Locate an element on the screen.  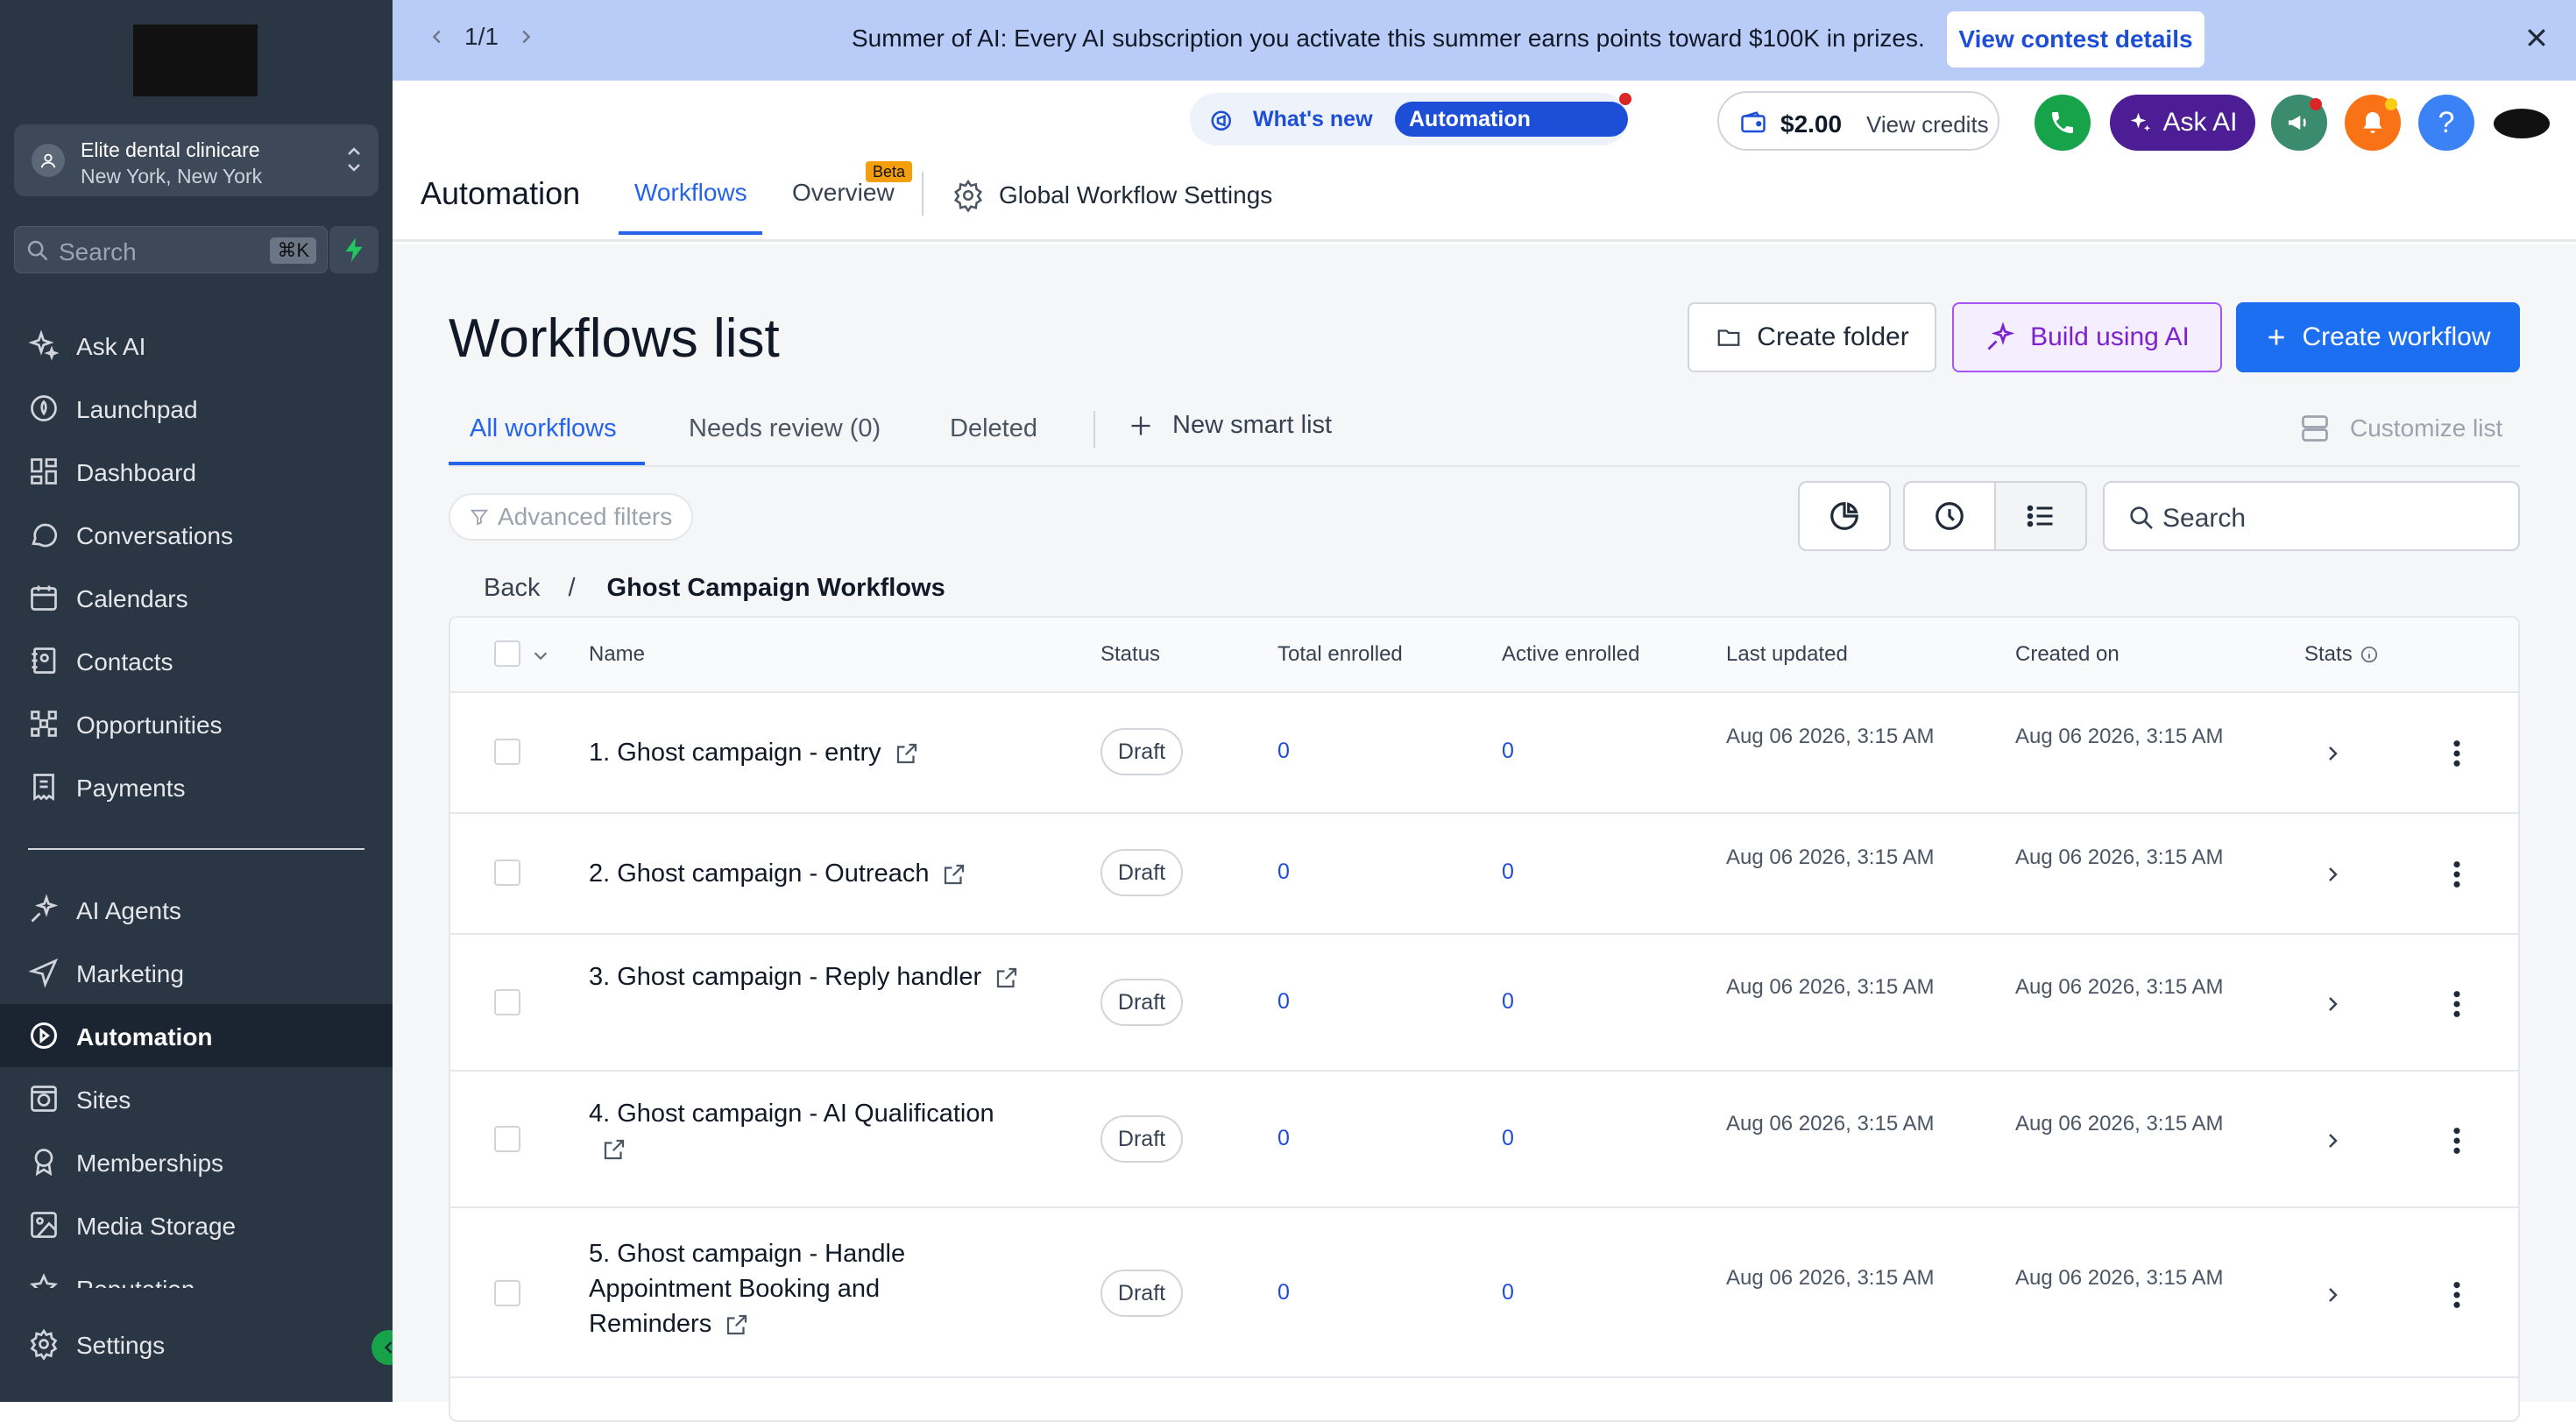
create-folder-button: Create folder is located at coordinates (1812, 337).